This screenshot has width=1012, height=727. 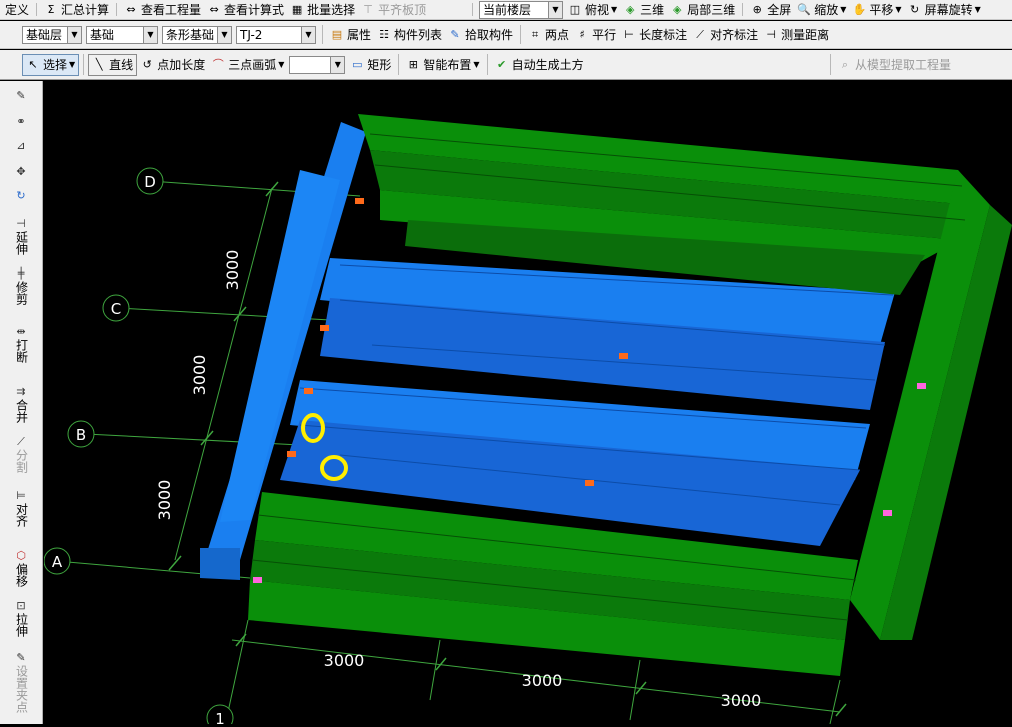 What do you see at coordinates (21, 196) in the screenshot?
I see `rotate-tool-button: ↻` at bounding box center [21, 196].